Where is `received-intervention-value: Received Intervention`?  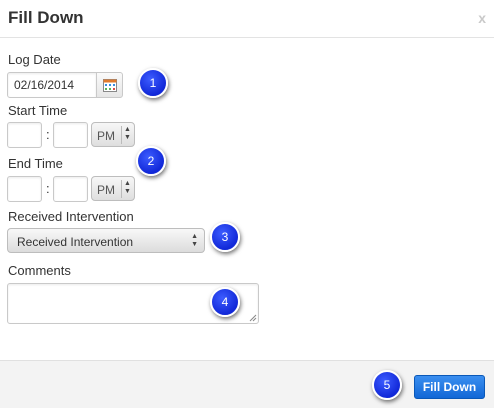 received-intervention-value: Received Intervention is located at coordinates (75, 242).